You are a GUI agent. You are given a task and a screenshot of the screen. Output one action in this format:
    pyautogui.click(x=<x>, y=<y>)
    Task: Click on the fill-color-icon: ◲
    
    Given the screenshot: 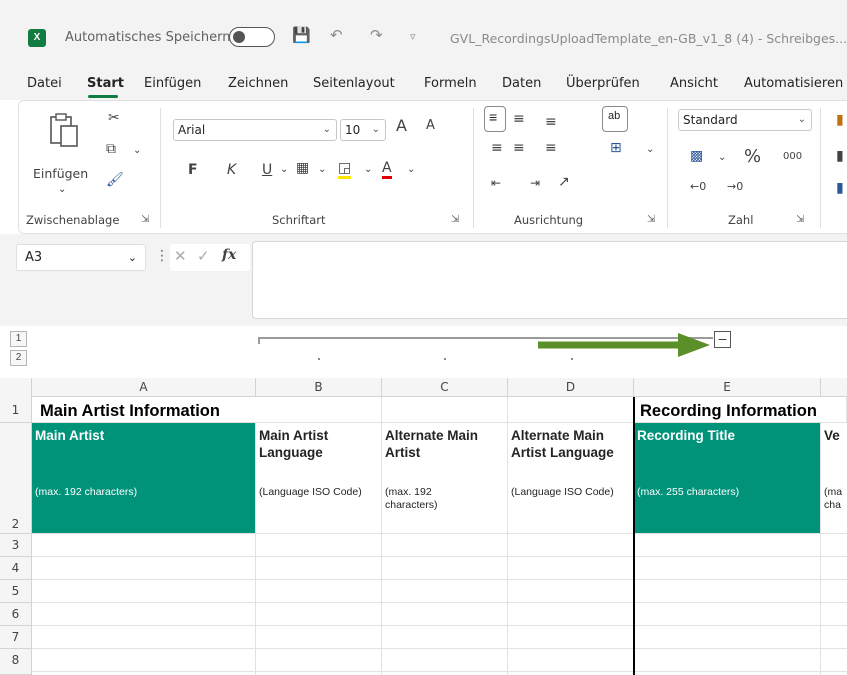 What is the action you would take?
    pyautogui.click(x=345, y=169)
    